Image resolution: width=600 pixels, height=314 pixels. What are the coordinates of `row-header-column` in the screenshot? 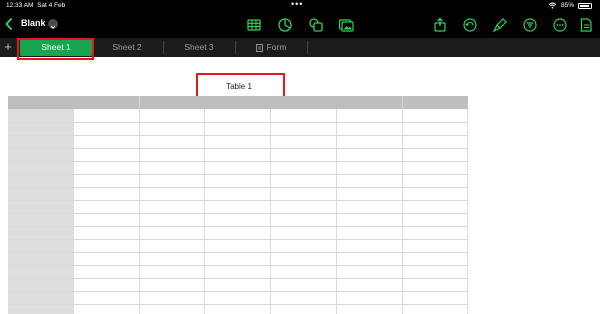 It's located at (40, 211).